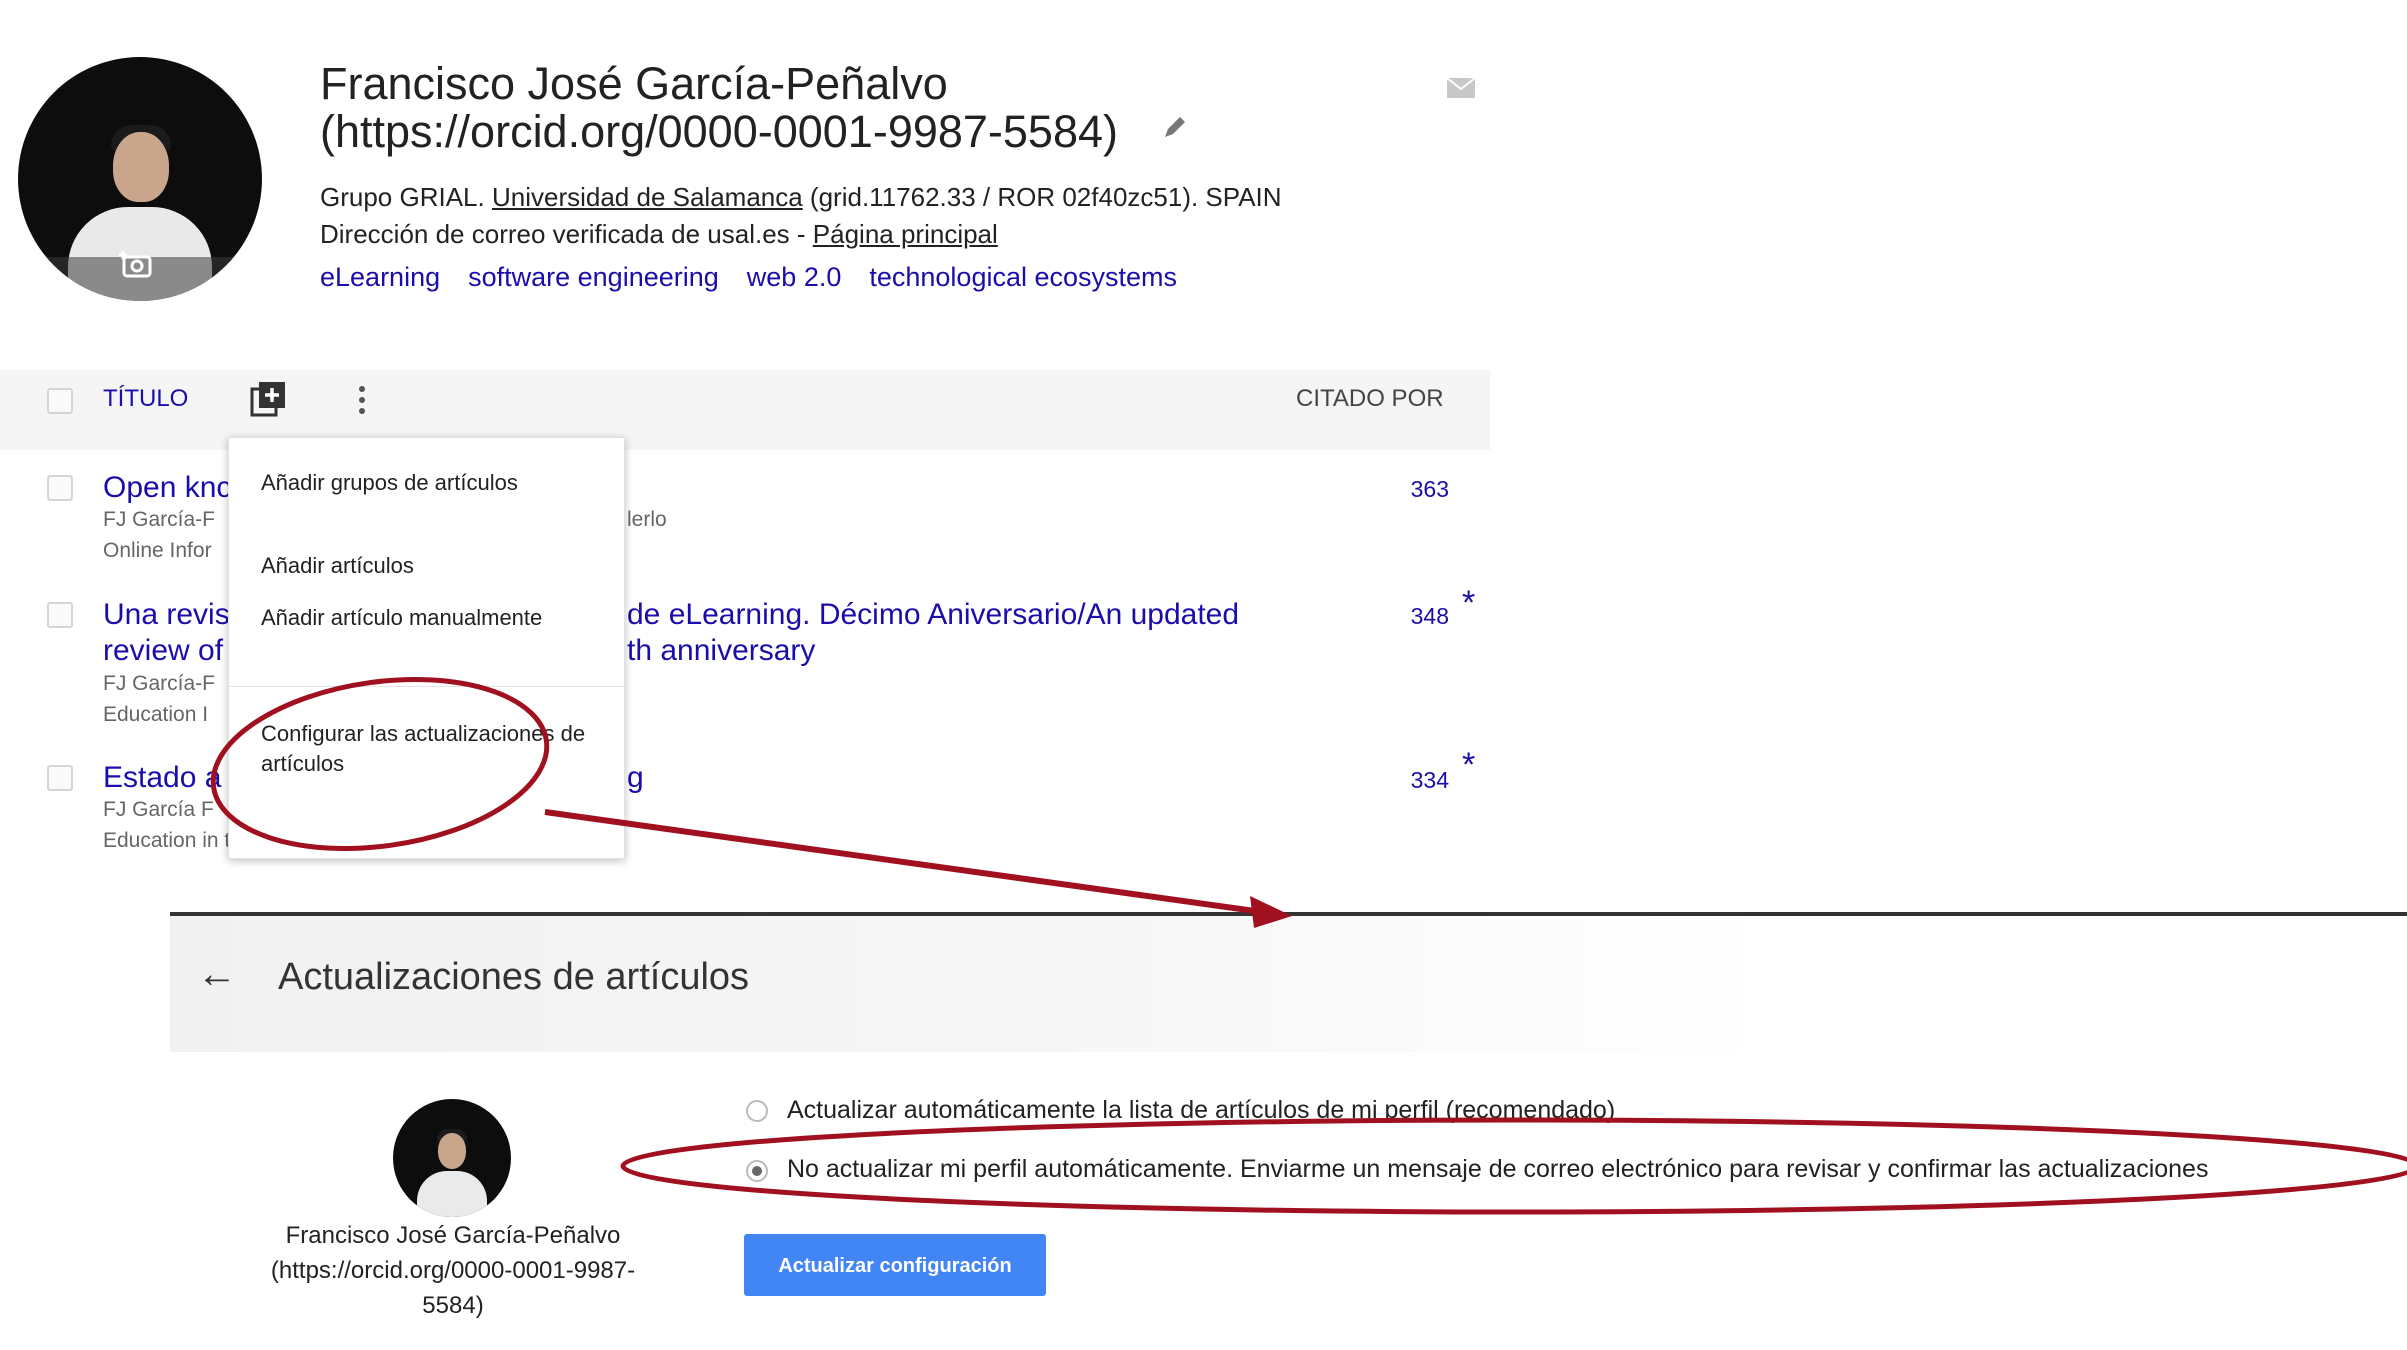 The image size is (2407, 1350). What do you see at coordinates (1513, 1166) in the screenshot?
I see `option-highlight-ellipse` at bounding box center [1513, 1166].